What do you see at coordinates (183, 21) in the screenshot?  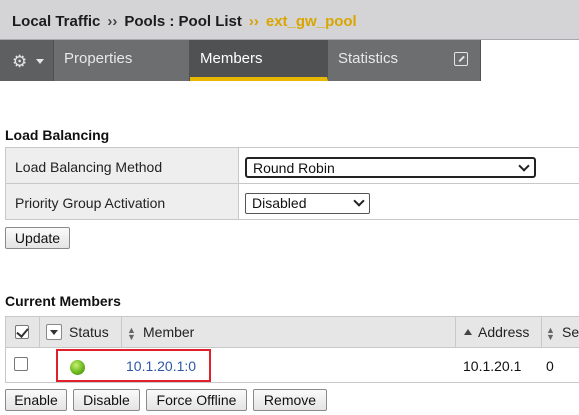 I see `breadcrumb-page: Pools : Pool List` at bounding box center [183, 21].